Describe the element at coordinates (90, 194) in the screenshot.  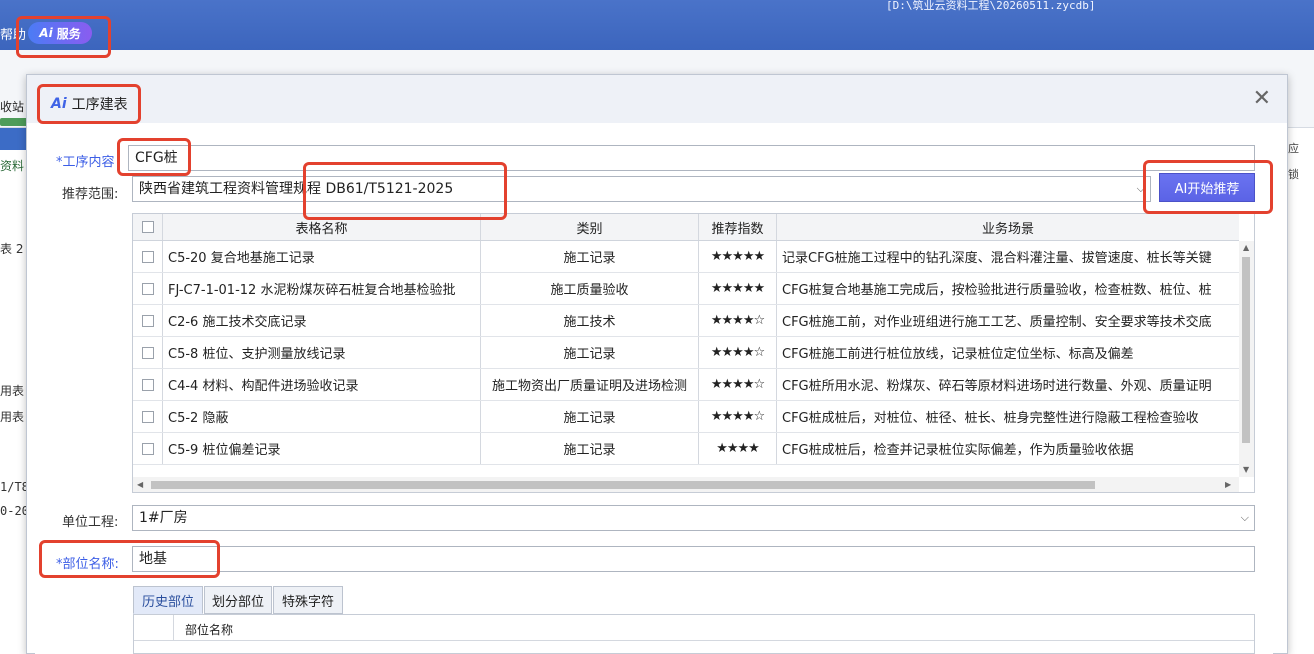
I see `scope-label: 推荐范围:` at that location.